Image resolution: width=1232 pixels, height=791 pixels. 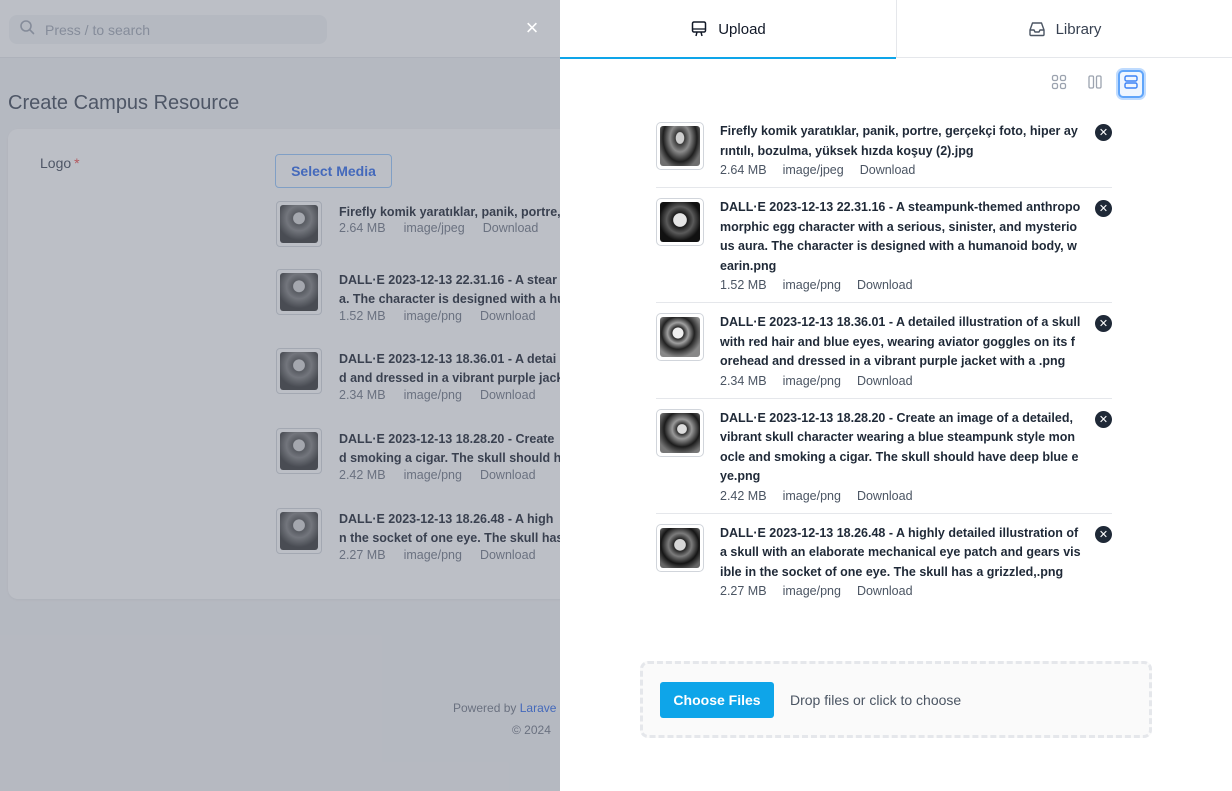 What do you see at coordinates (743, 380) in the screenshot?
I see `file-size: 2.34 MB` at bounding box center [743, 380].